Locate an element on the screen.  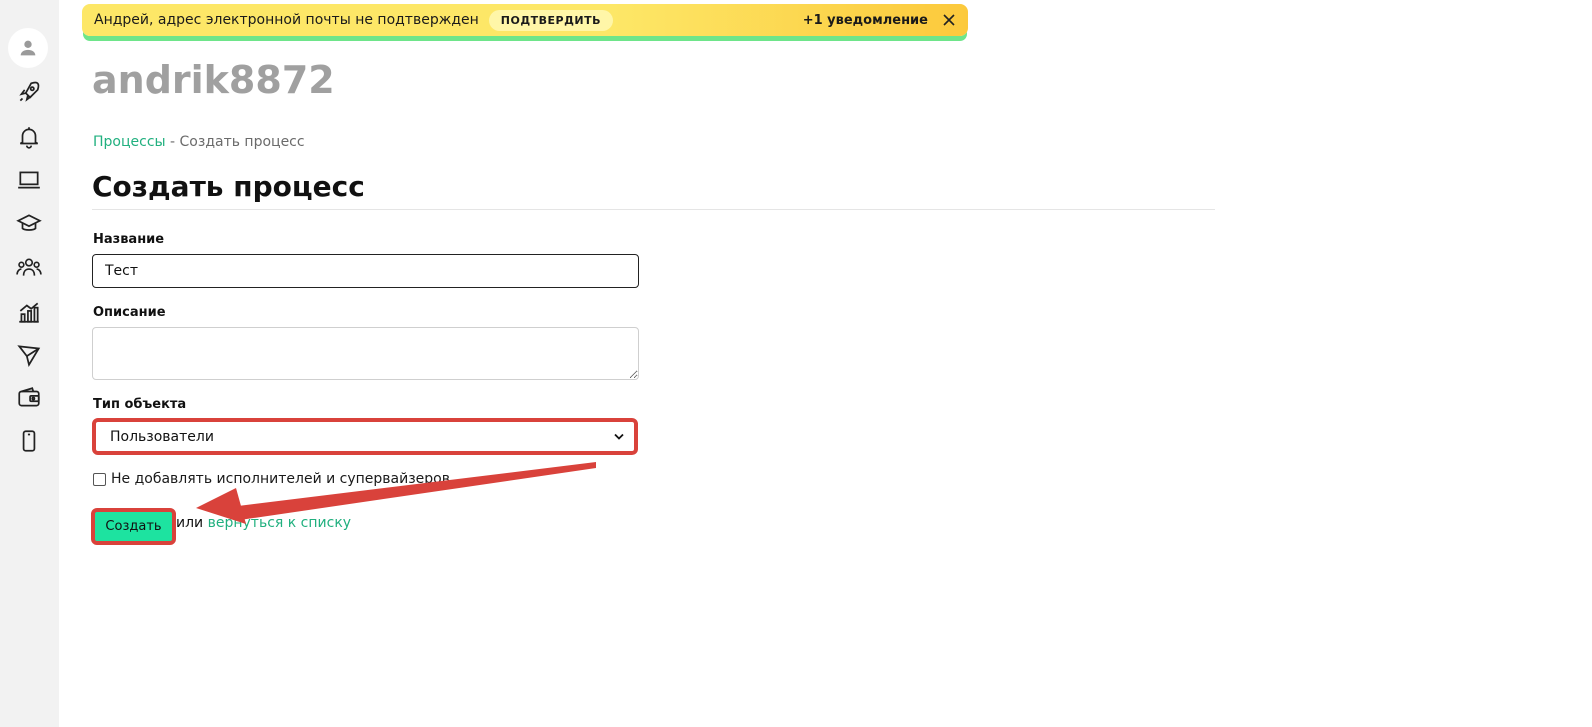
breadcrumb-processes-link: Процессы is located at coordinates (129, 142).